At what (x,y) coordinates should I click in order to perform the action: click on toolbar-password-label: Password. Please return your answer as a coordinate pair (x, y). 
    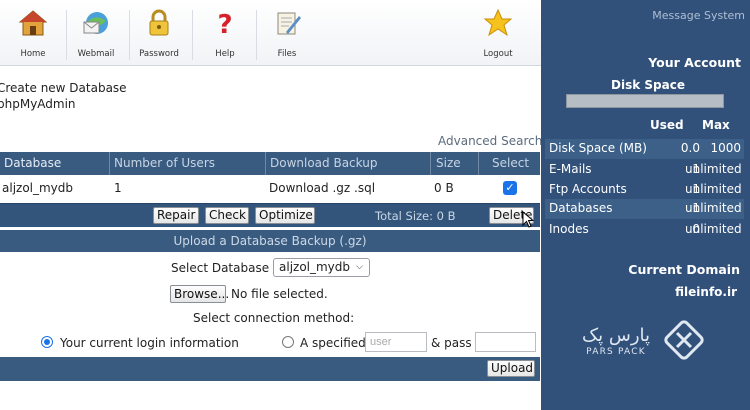
    Looking at the image, I should click on (159, 54).